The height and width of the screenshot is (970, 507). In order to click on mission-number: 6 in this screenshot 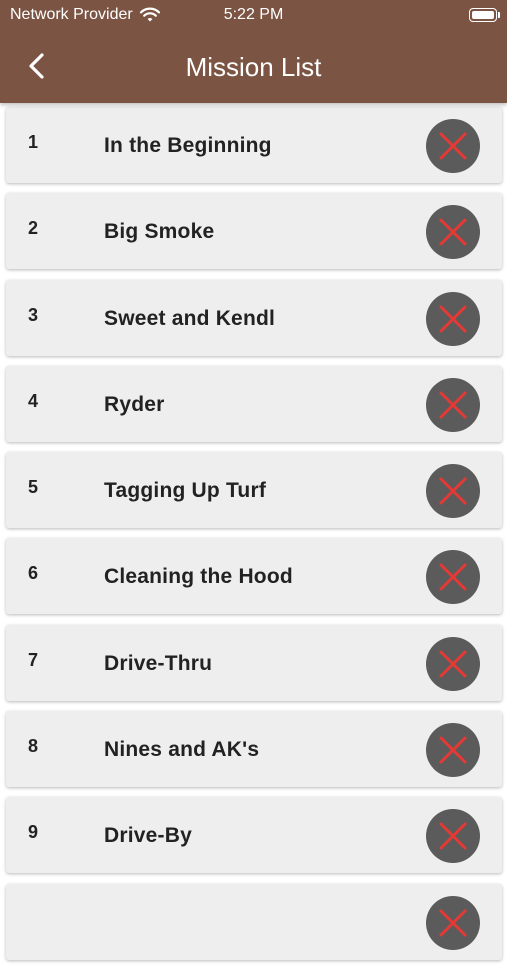, I will do `click(33, 573)`.